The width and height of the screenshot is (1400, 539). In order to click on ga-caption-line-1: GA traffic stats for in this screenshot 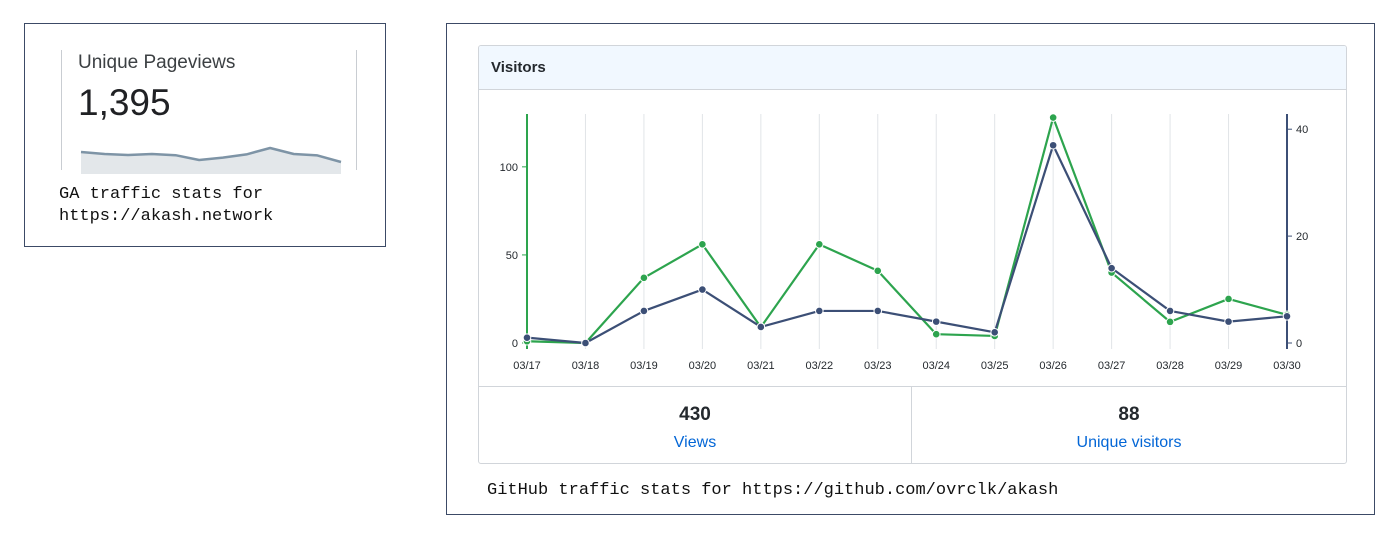, I will do `click(161, 194)`.